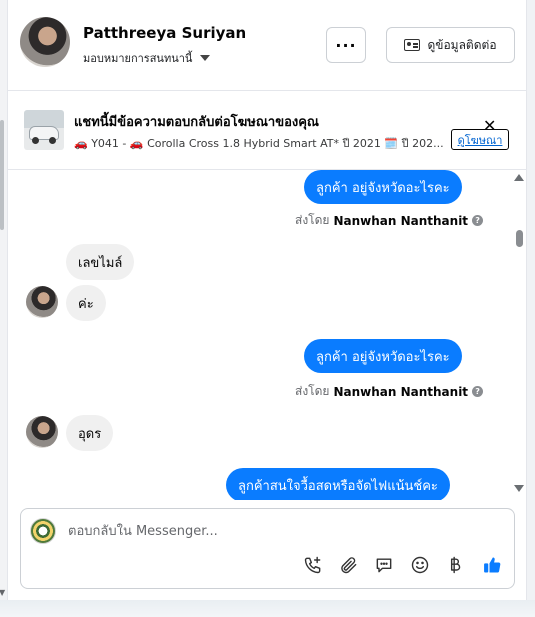  I want to click on more-options-button: ···, so click(346, 45).